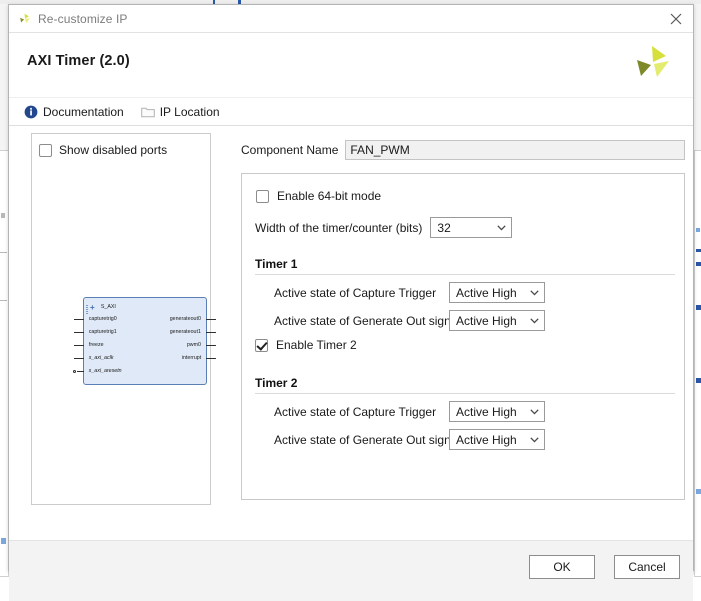 This screenshot has height=601, width=701. I want to click on show-disabled-ports-checkbox: Show disabled ports, so click(103, 150).